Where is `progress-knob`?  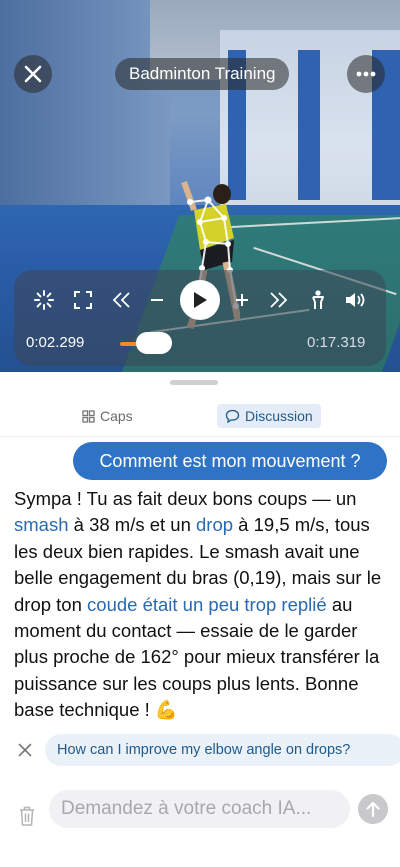 progress-knob is located at coordinates (154, 343).